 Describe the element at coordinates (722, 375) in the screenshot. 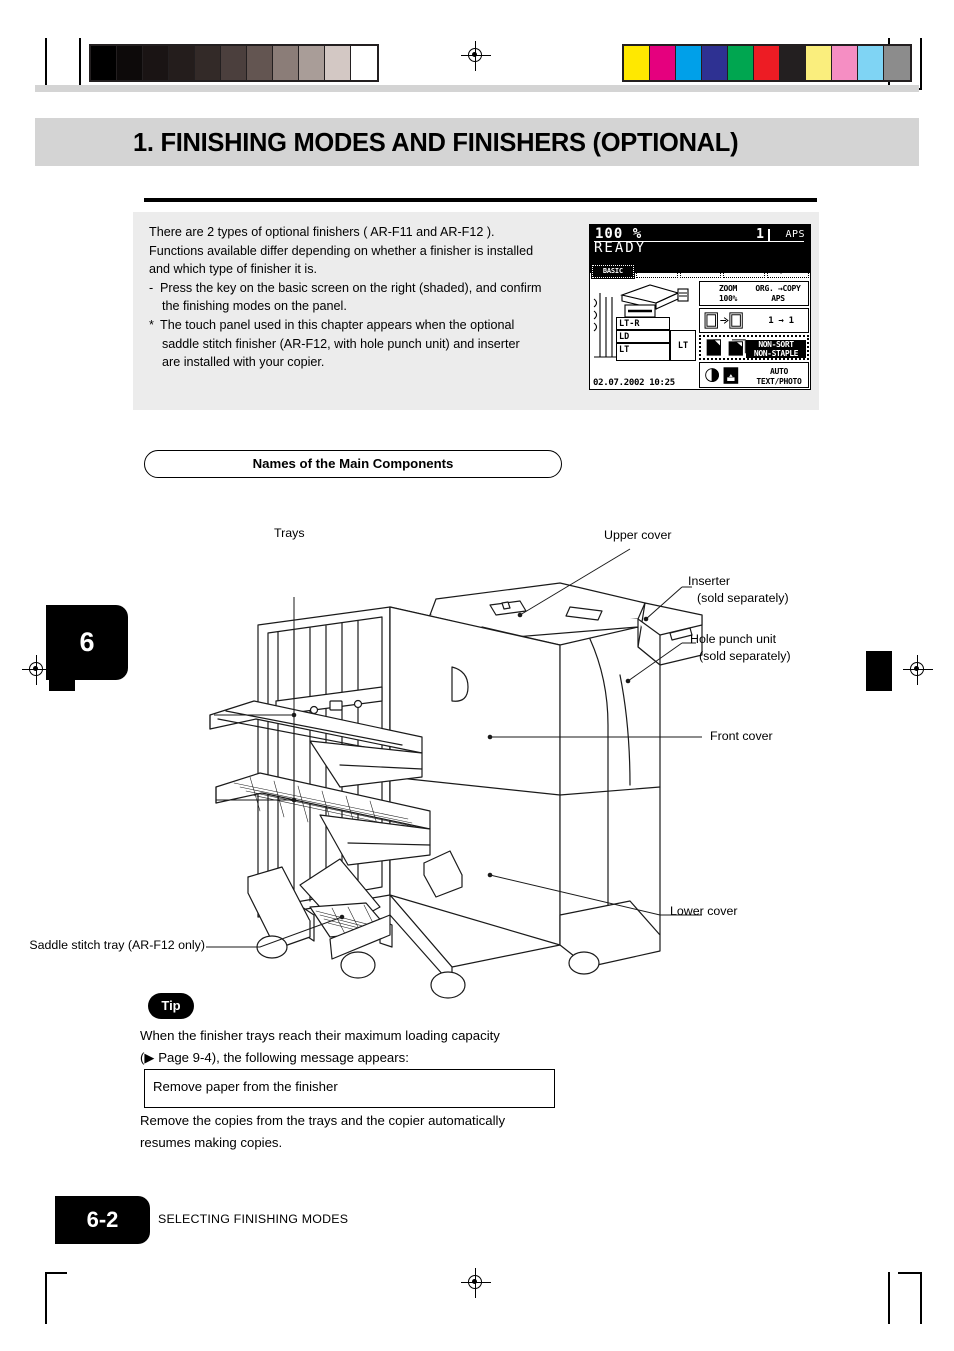

I see `exposure-icons` at that location.